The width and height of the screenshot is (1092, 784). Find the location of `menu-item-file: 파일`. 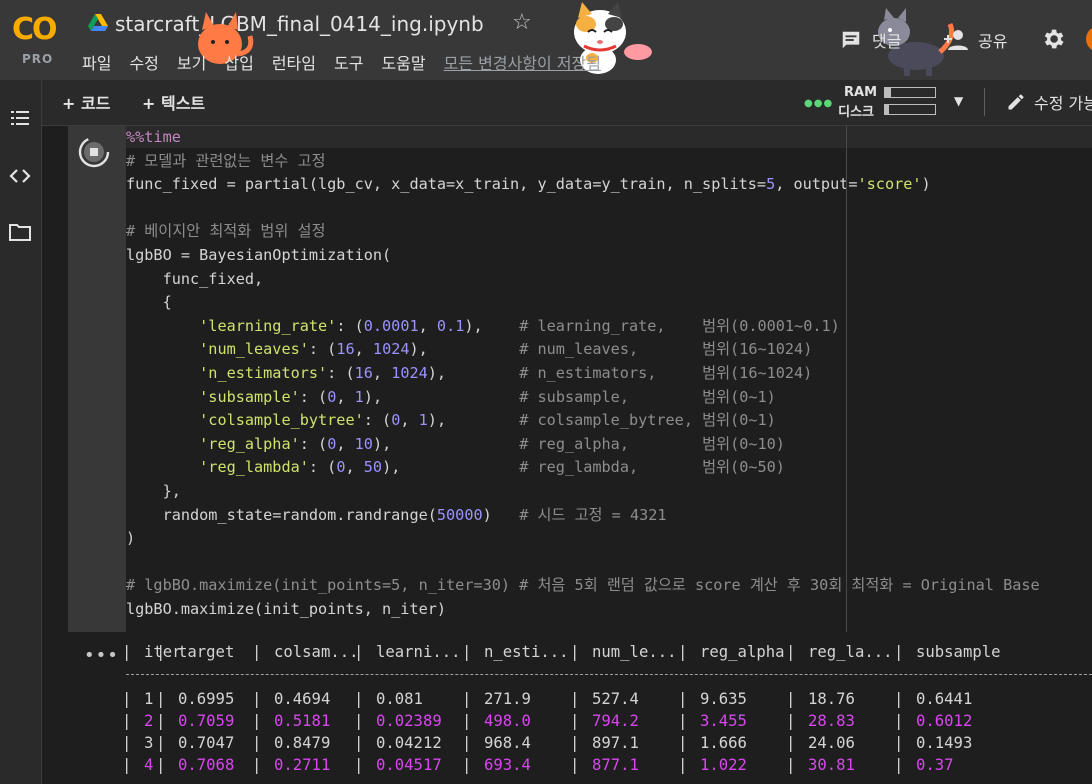

menu-item-file: 파일 is located at coordinates (96, 62).